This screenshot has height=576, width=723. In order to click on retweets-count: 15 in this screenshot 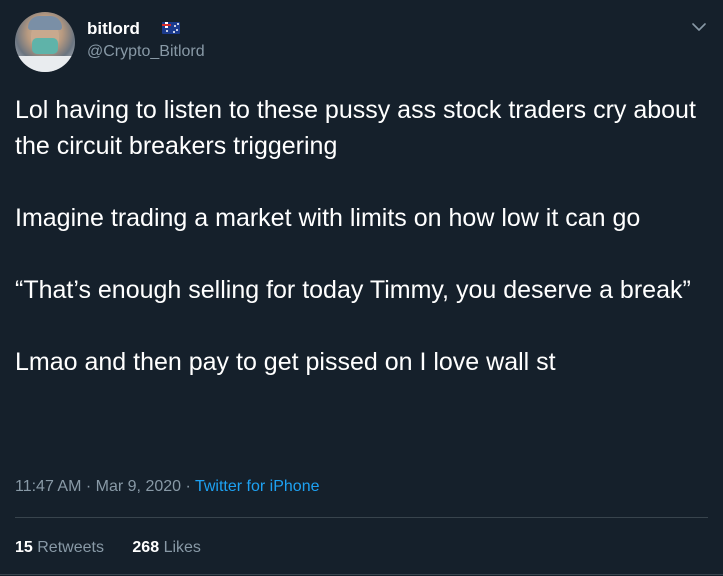, I will do `click(24, 547)`.